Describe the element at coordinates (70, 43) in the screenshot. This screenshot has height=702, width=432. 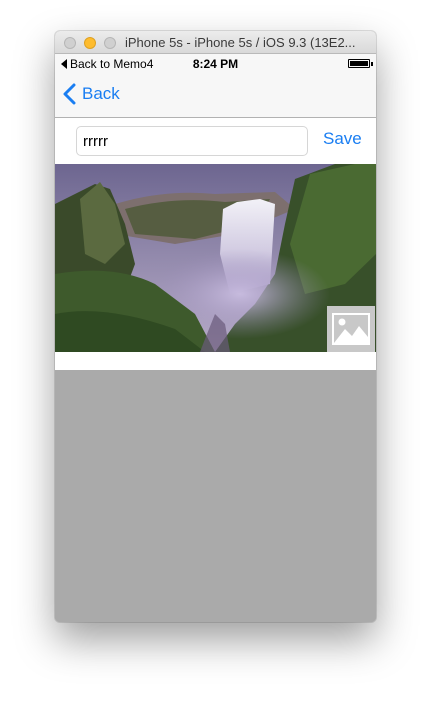
I see `close-window-button` at that location.